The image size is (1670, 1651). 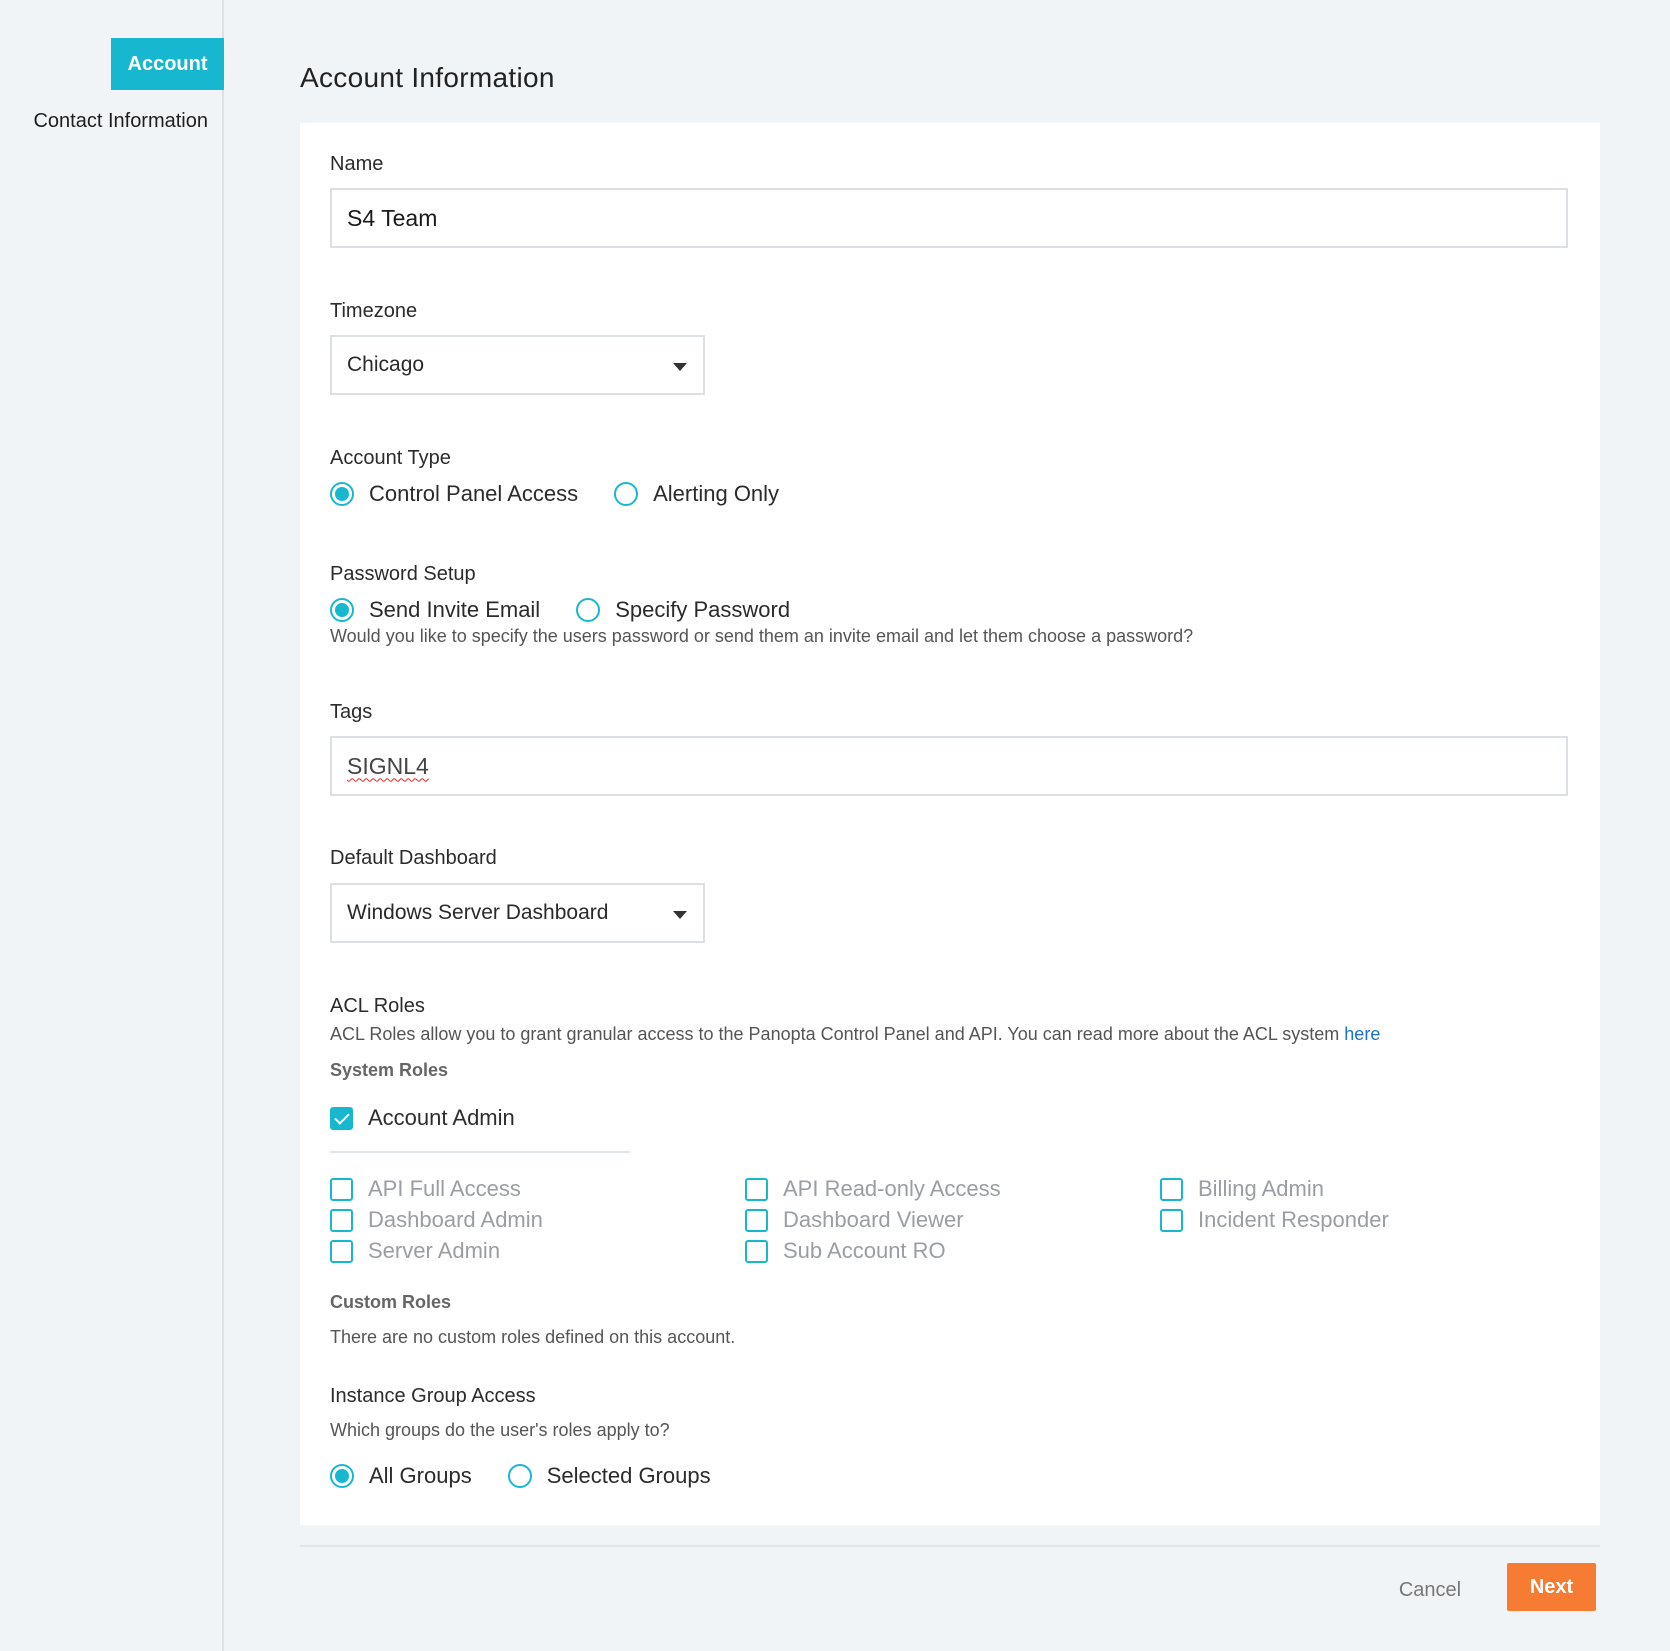 I want to click on default-dashboard-select: Windows Server Dashboard, so click(x=517, y=913).